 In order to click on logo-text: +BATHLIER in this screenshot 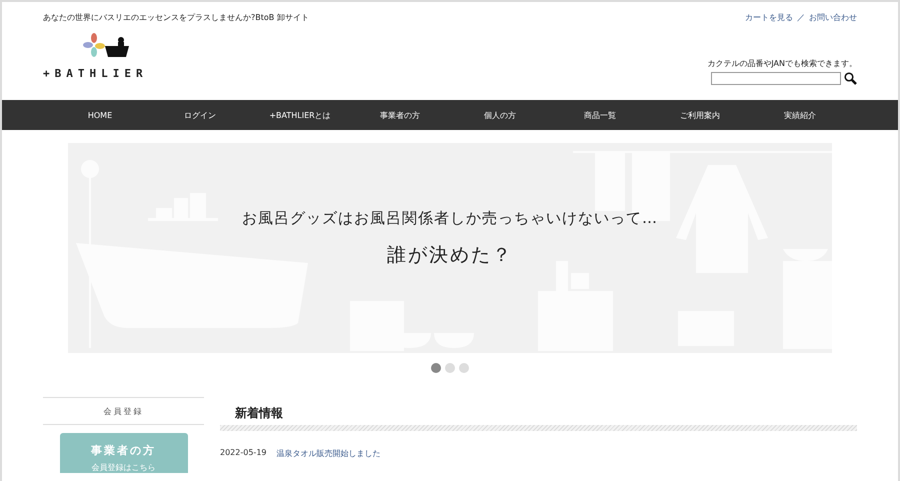, I will do `click(95, 73)`.